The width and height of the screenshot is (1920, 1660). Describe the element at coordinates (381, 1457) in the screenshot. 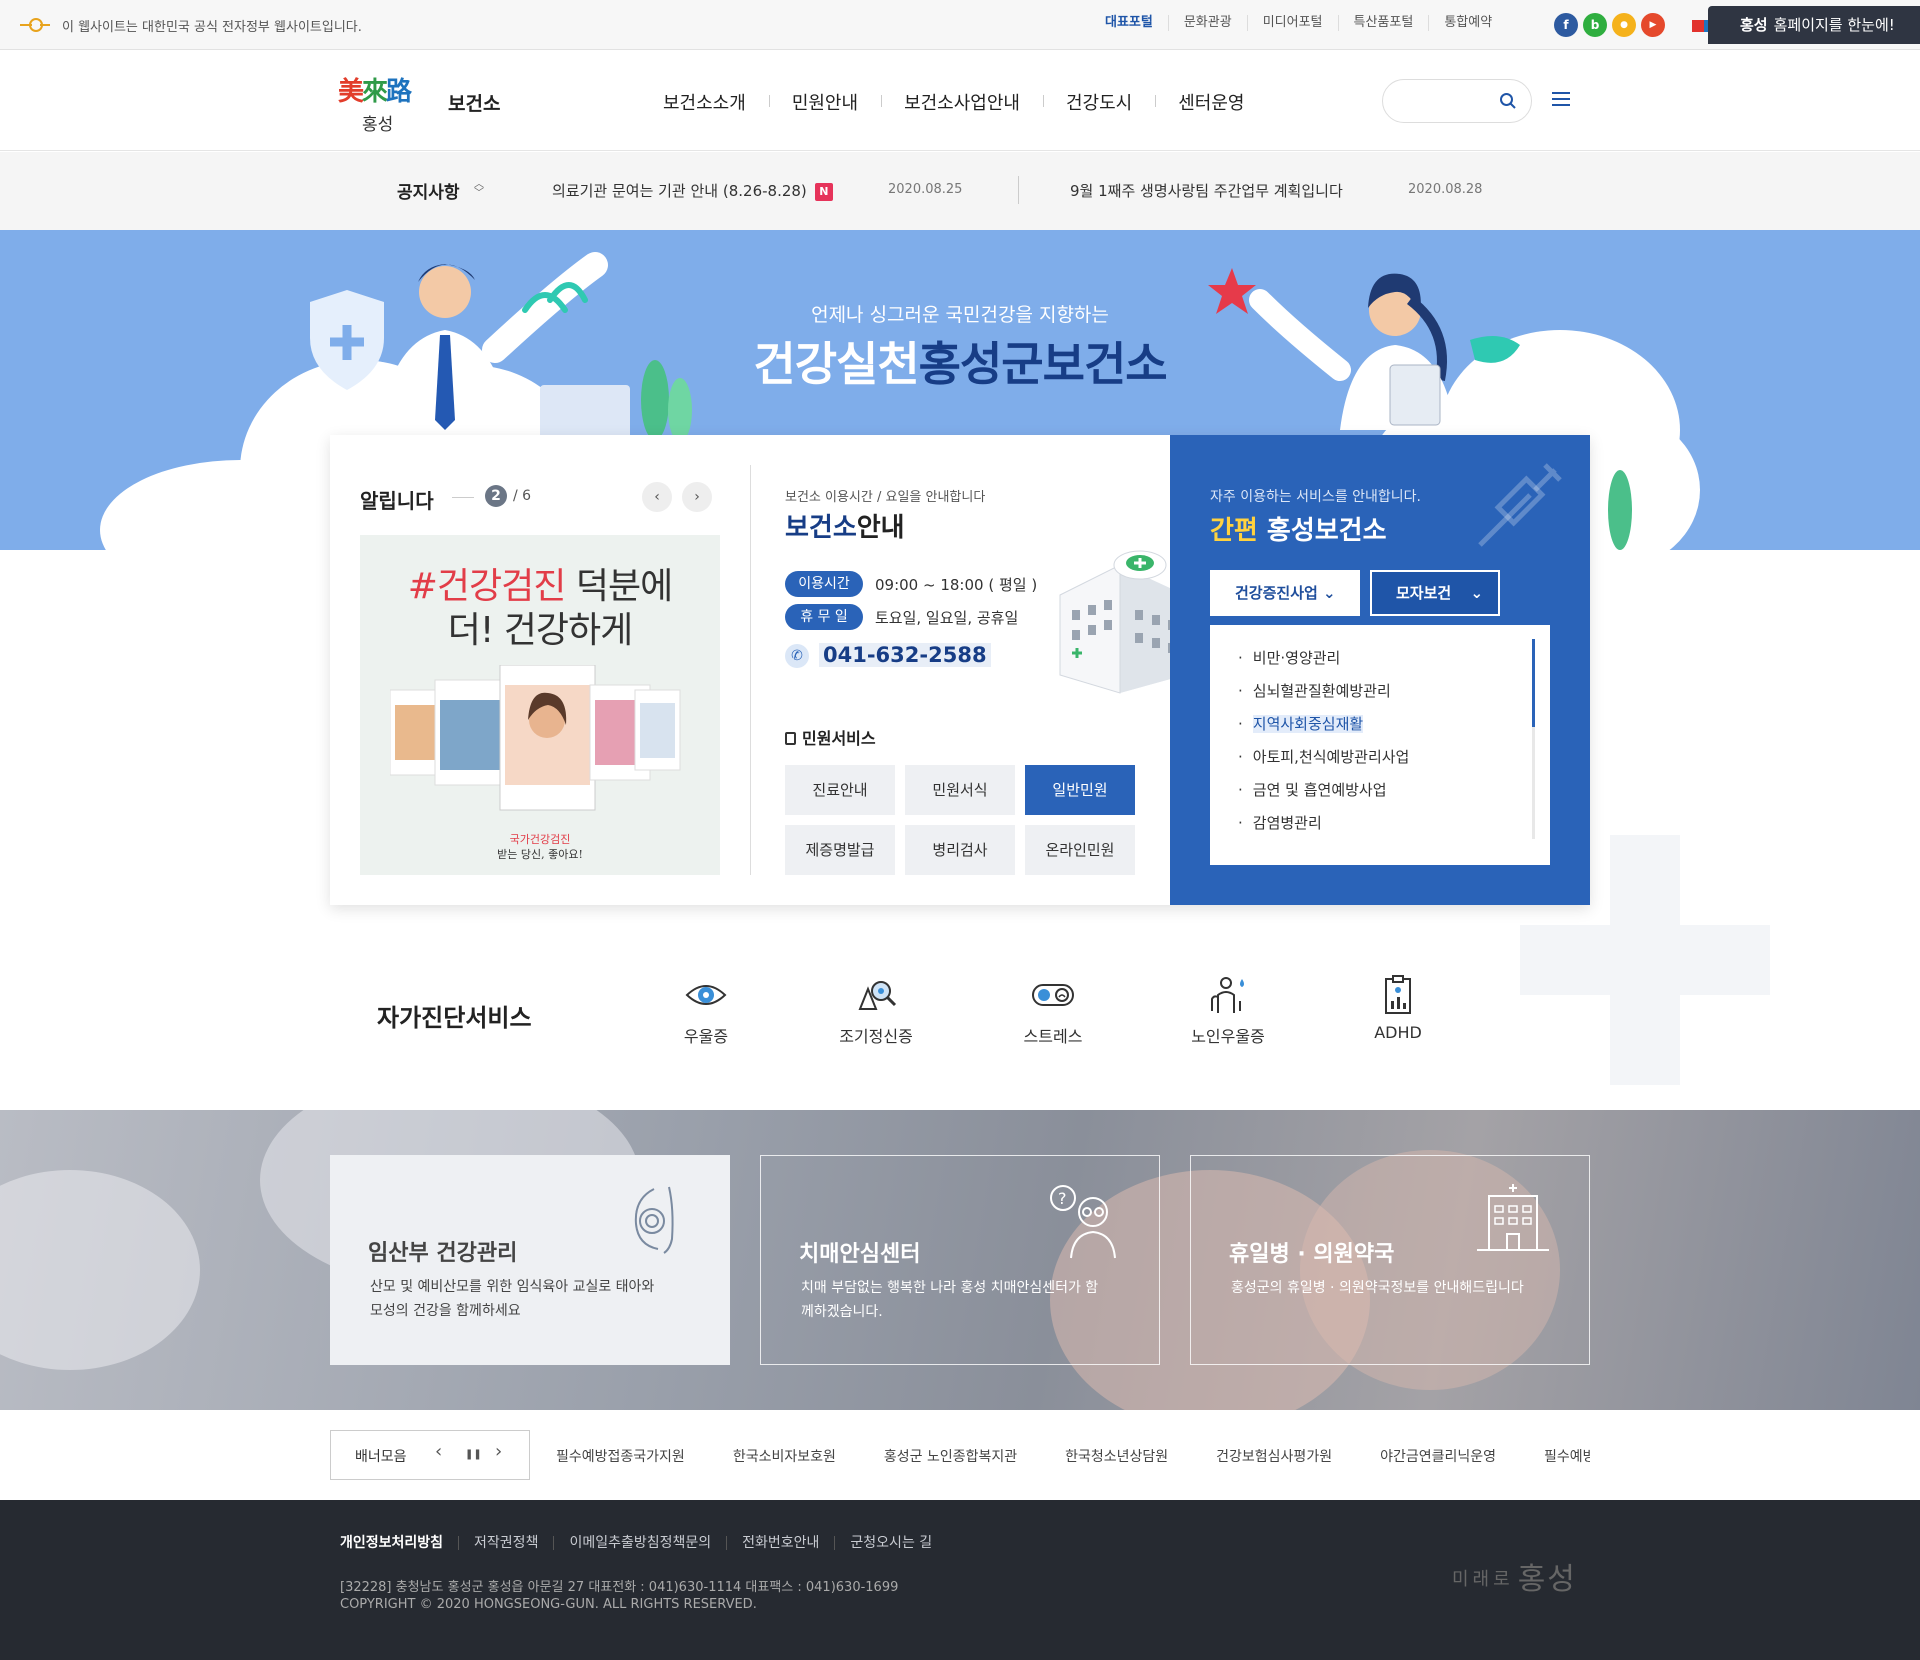

I see `banner-label: 배너모음` at that location.